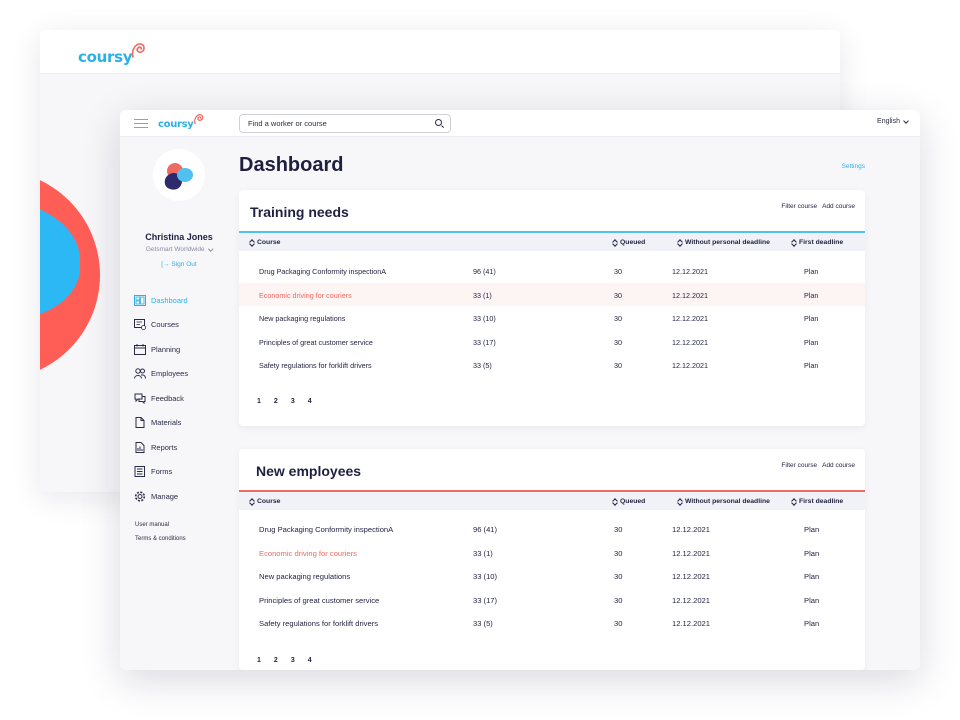 This screenshot has height=720, width=960. I want to click on sidebar-item-label: Dashboard, so click(169, 300).